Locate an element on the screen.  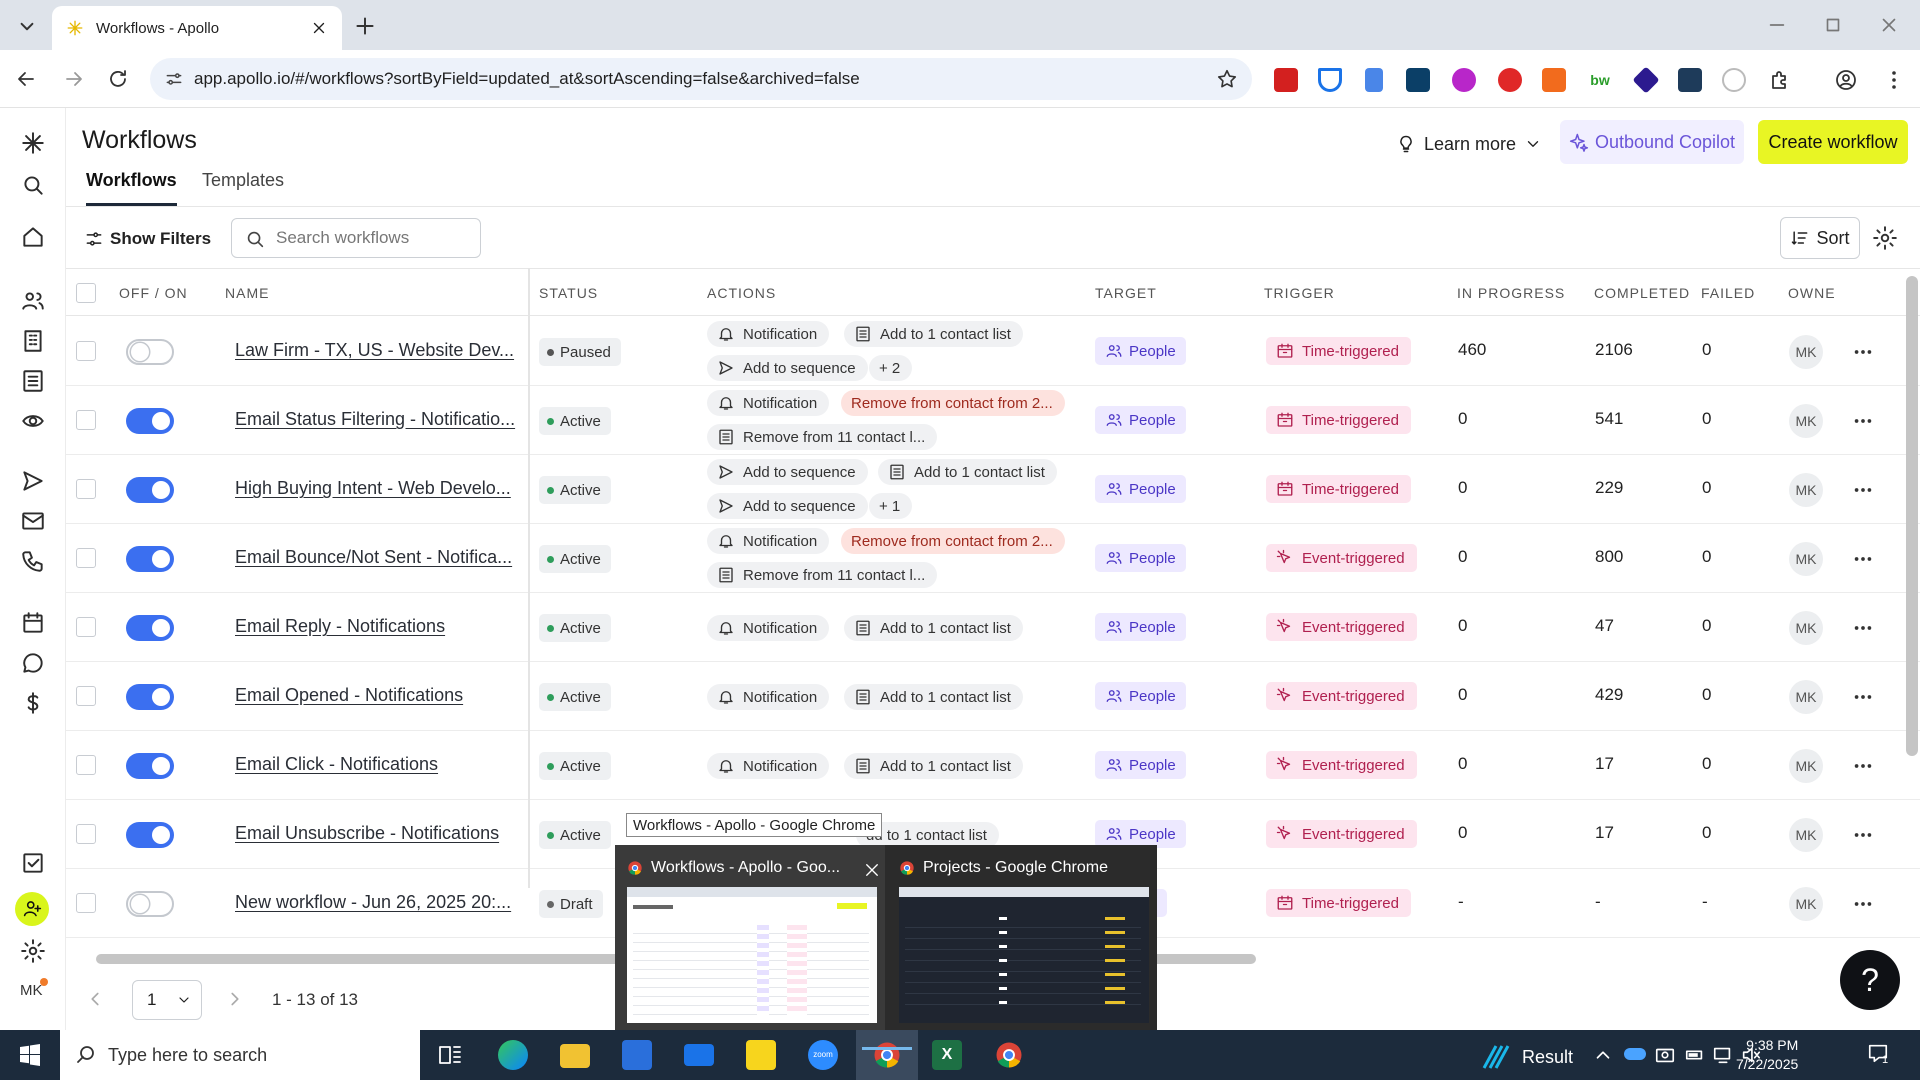
outbound-copilot-button: Outbound Copilot is located at coordinates (1652, 142).